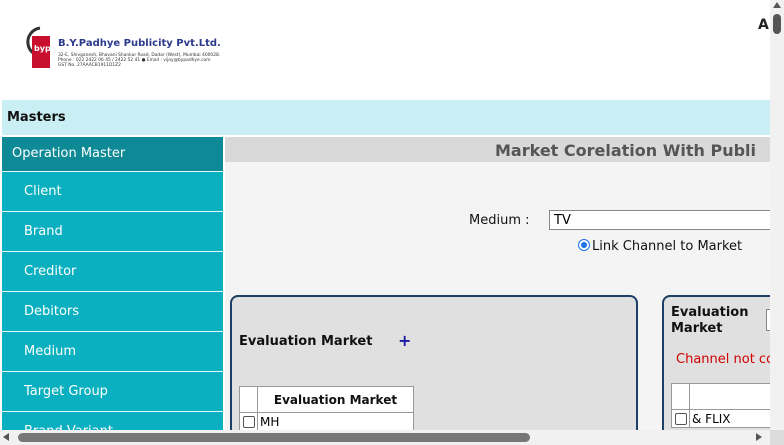 This screenshot has height=445, width=784. Describe the element at coordinates (112, 271) in the screenshot. I see `sidebar-item-creditor: Creditor` at that location.